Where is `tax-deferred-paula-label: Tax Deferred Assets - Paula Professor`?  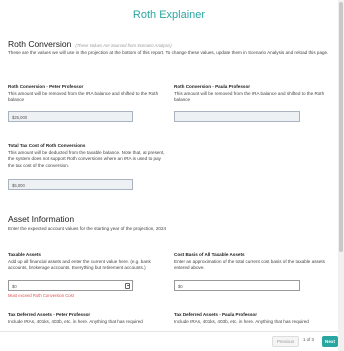 tax-deferred-paula-label: Tax Deferred Assets - Paula Professor is located at coordinates (215, 314).